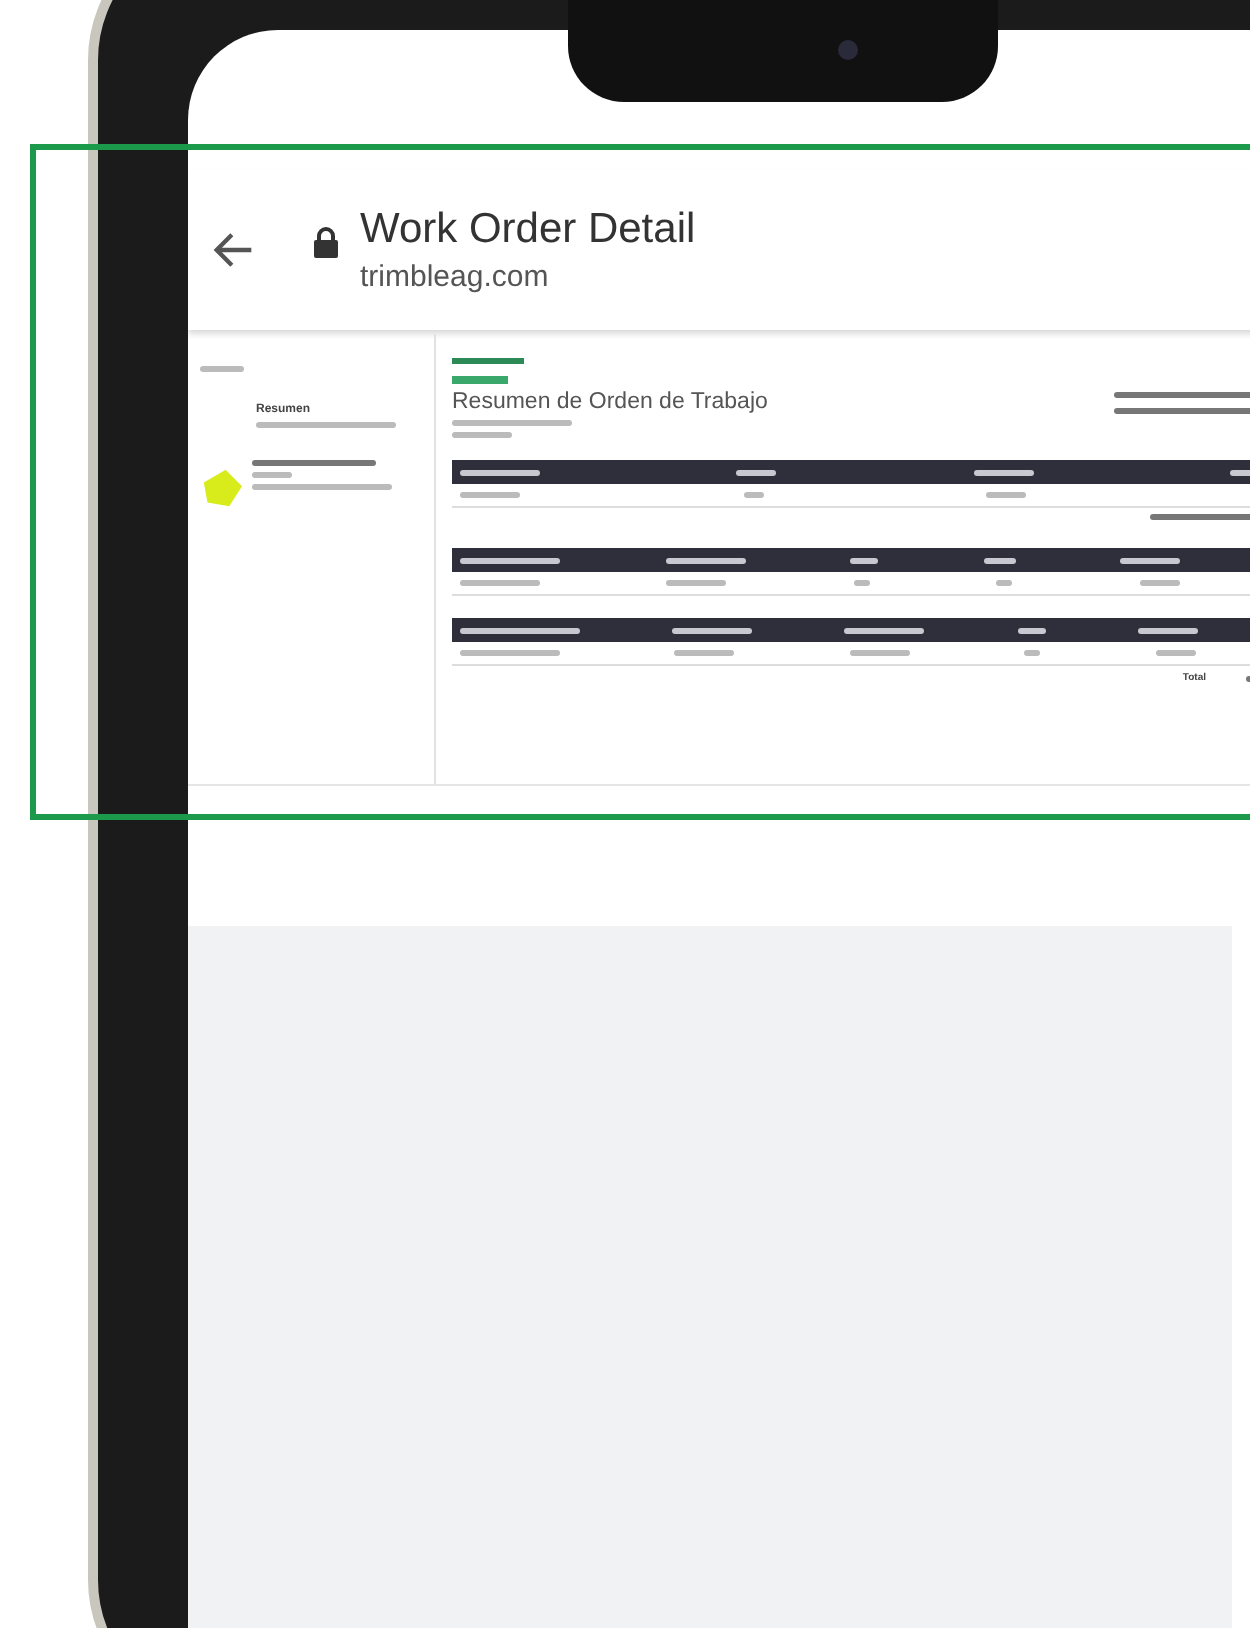 Image resolution: width=1250 pixels, height=1628 pixels. What do you see at coordinates (222, 488) in the screenshot?
I see `field-shape-icon` at bounding box center [222, 488].